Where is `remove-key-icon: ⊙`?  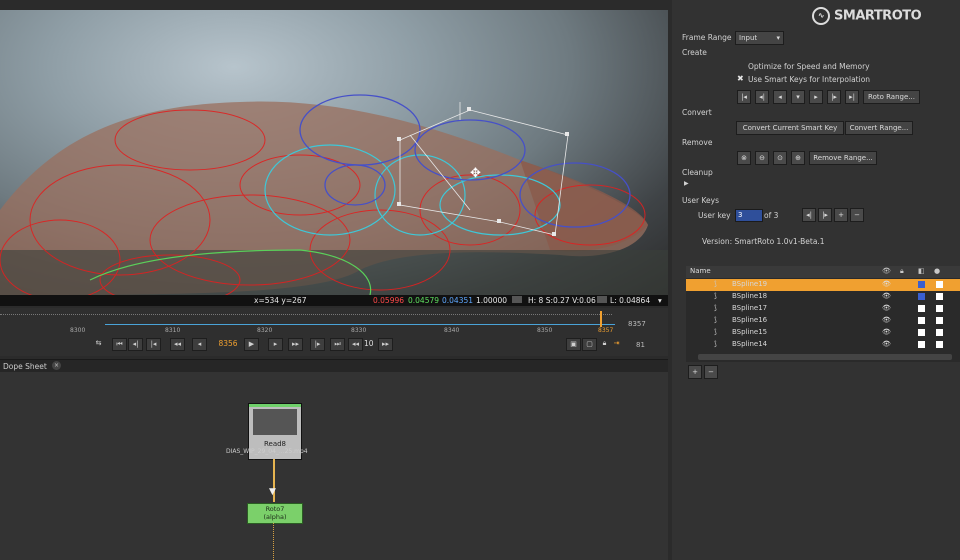
remove-key-icon: ⊙ is located at coordinates (780, 158).